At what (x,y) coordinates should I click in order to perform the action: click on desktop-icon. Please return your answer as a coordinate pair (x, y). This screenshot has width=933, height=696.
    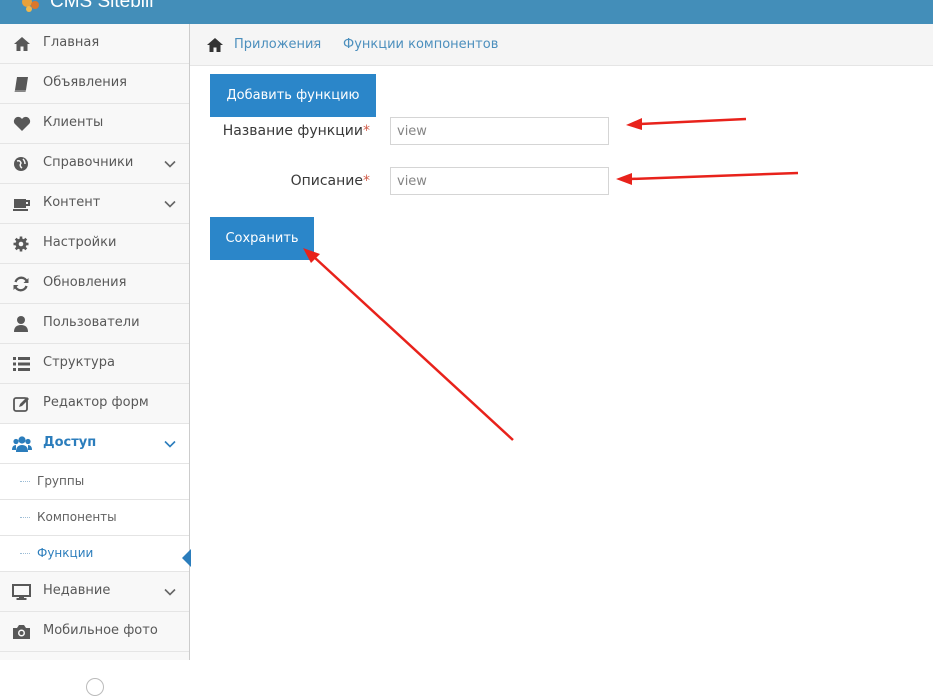
    Looking at the image, I should click on (21, 592).